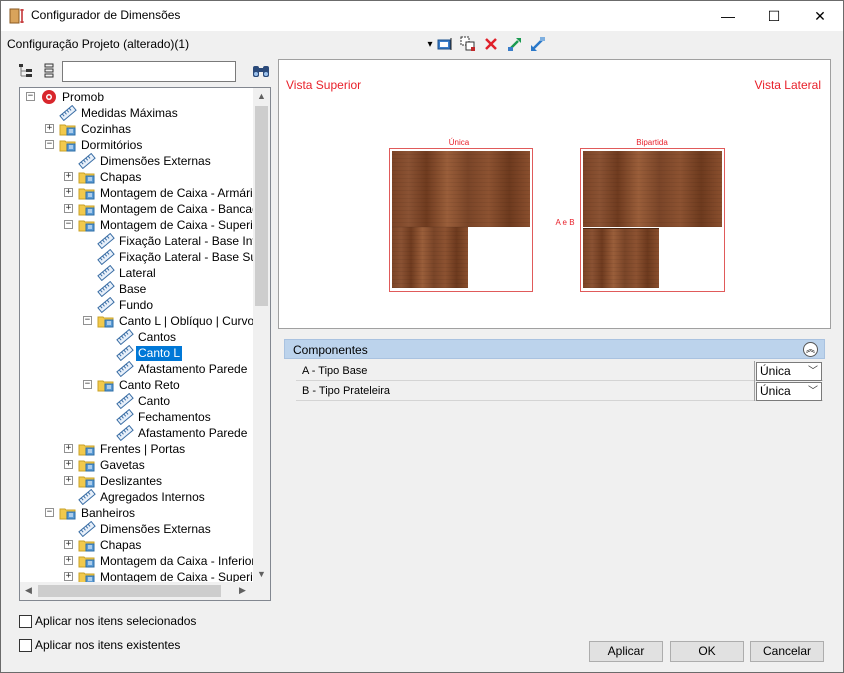 This screenshot has height=673, width=844. Describe the element at coordinates (515, 44) in the screenshot. I see `export-button` at that location.